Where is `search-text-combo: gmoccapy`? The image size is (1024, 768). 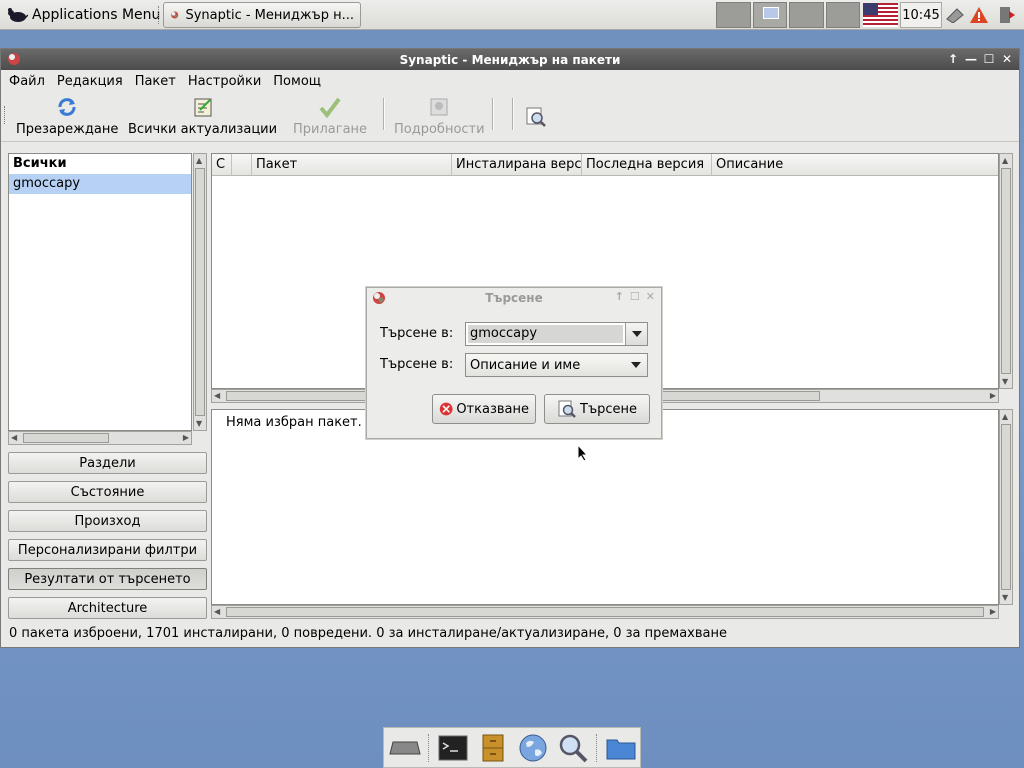
search-text-combo: gmoccapy is located at coordinates (556, 334).